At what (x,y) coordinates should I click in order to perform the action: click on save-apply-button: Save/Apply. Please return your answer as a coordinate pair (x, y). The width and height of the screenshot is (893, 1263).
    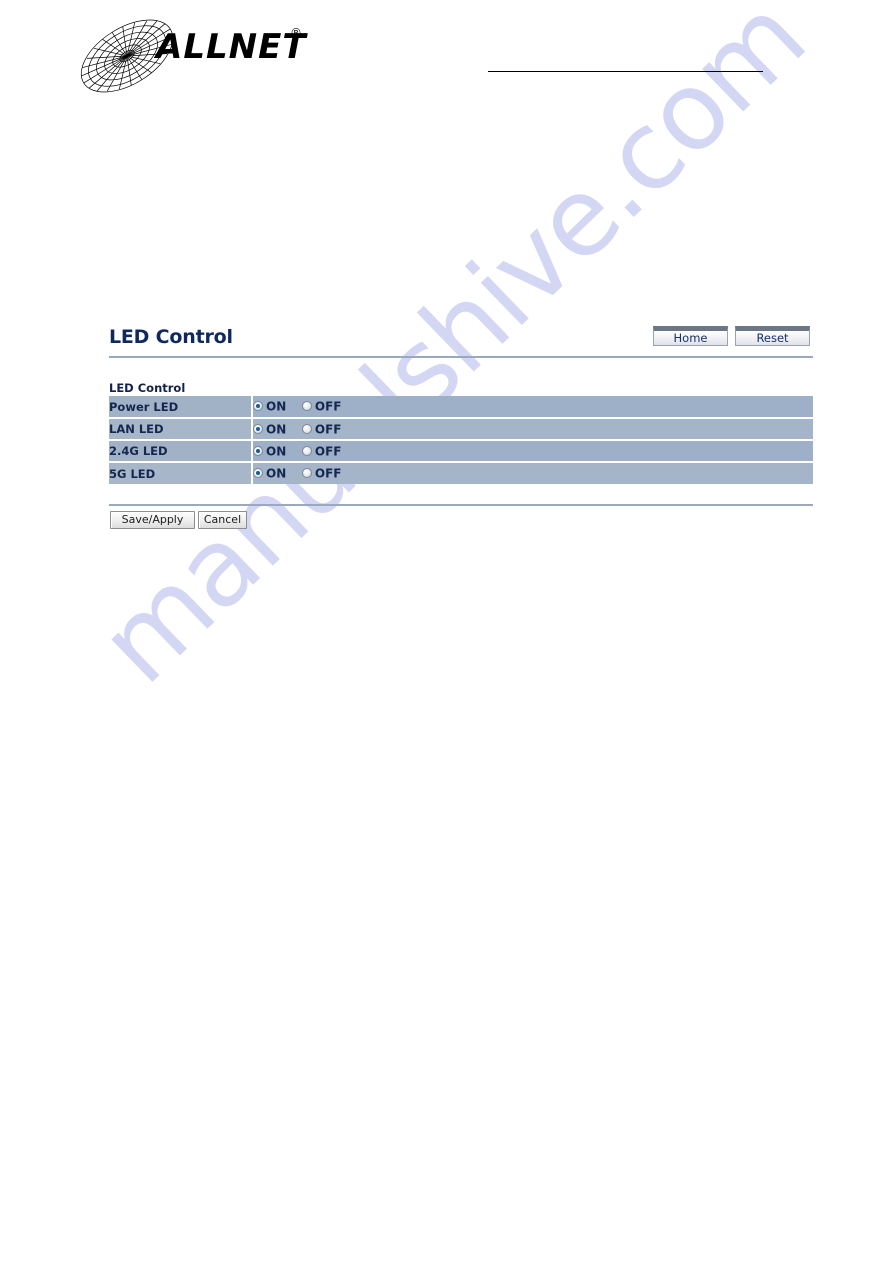
    Looking at the image, I should click on (152, 520).